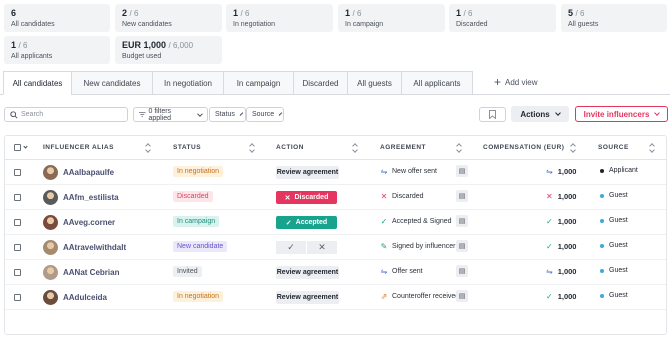  What do you see at coordinates (14, 114) in the screenshot?
I see `search-icon` at bounding box center [14, 114].